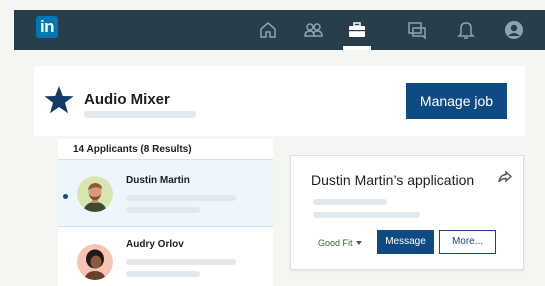 The height and width of the screenshot is (286, 545). What do you see at coordinates (95, 262) in the screenshot?
I see `audry-avatar` at bounding box center [95, 262].